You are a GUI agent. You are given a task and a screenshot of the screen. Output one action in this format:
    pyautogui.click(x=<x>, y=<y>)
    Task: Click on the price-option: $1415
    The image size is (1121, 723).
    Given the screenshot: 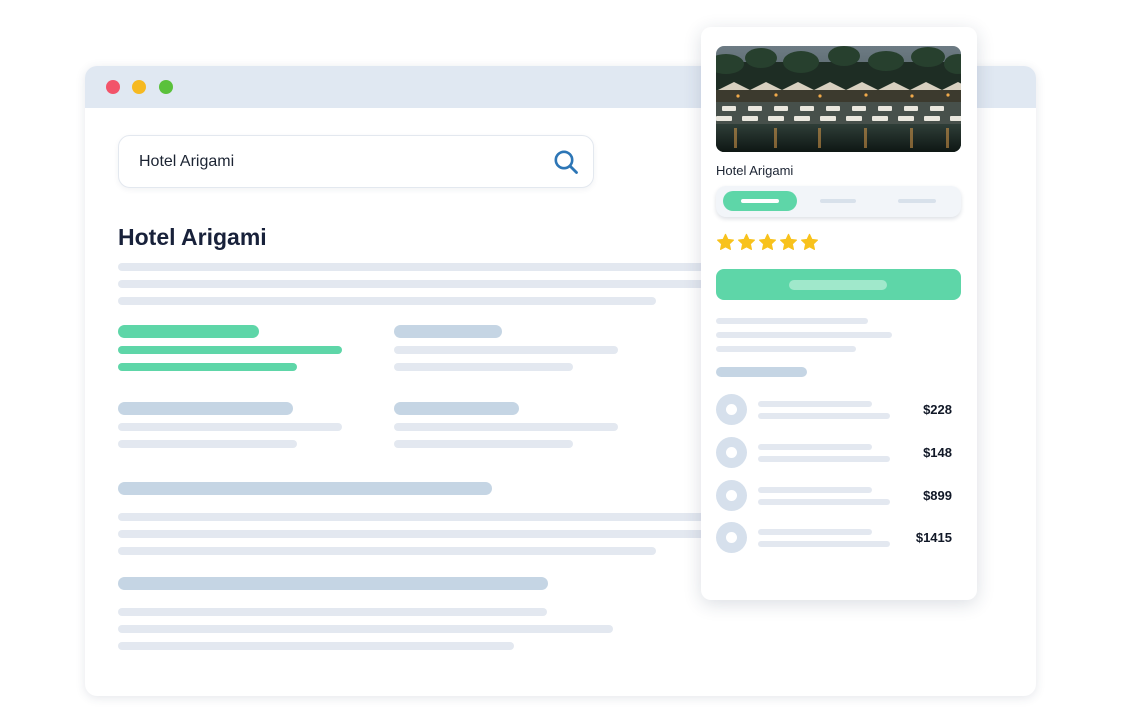 What is the action you would take?
    pyautogui.click(x=838, y=538)
    